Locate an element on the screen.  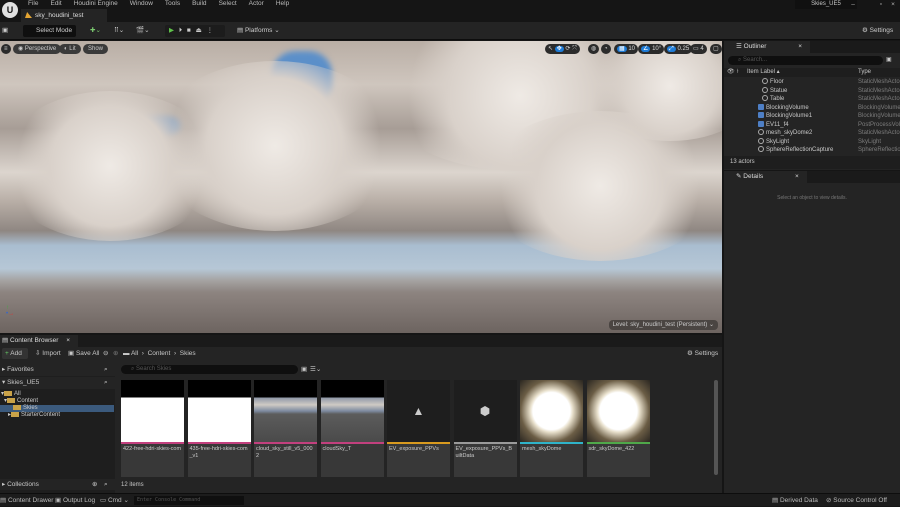
asset-tile: 422-free-hdri-skies-com is located at coordinates (152, 428).